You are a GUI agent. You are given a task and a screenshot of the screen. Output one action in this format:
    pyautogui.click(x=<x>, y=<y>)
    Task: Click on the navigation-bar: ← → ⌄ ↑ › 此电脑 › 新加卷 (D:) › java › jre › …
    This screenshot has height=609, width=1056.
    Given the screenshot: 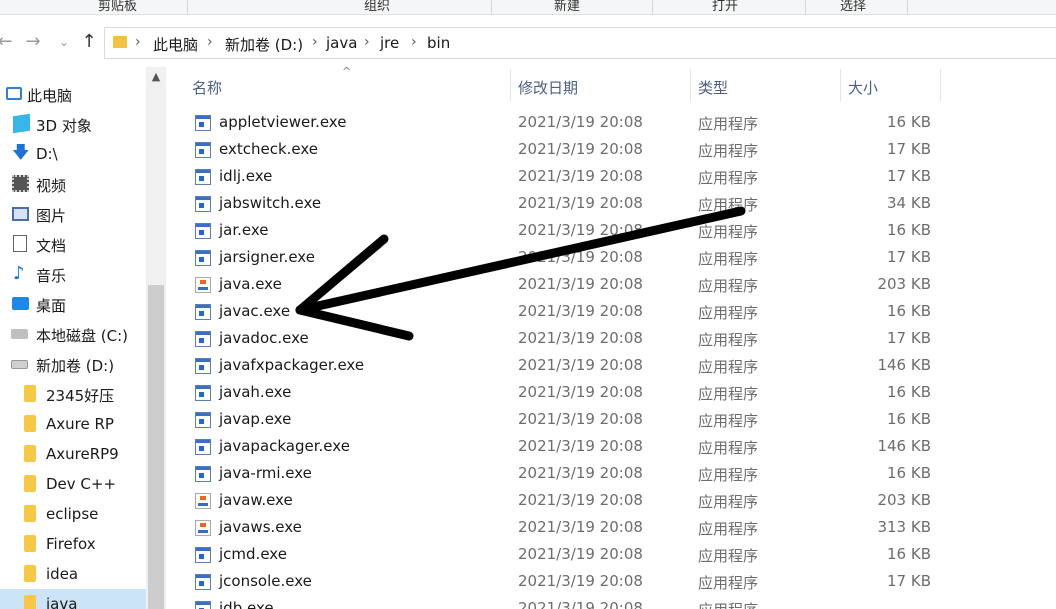 What is the action you would take?
    pyautogui.click(x=528, y=41)
    